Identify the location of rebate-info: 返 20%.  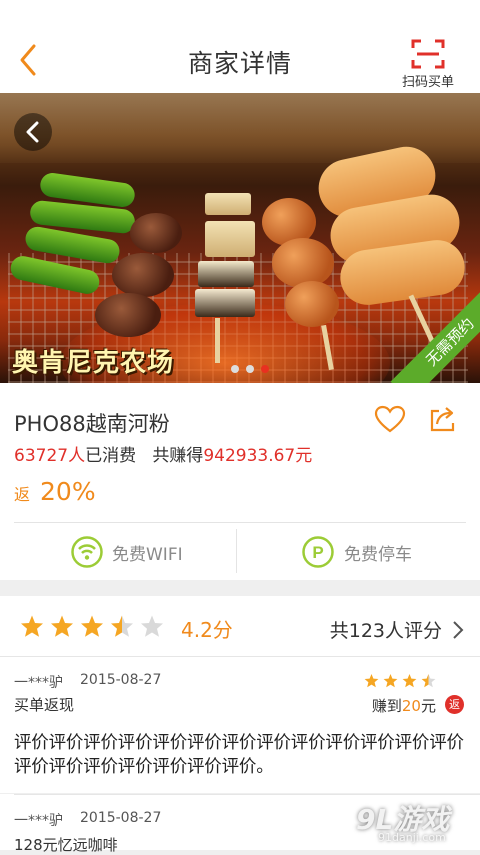
(55, 491).